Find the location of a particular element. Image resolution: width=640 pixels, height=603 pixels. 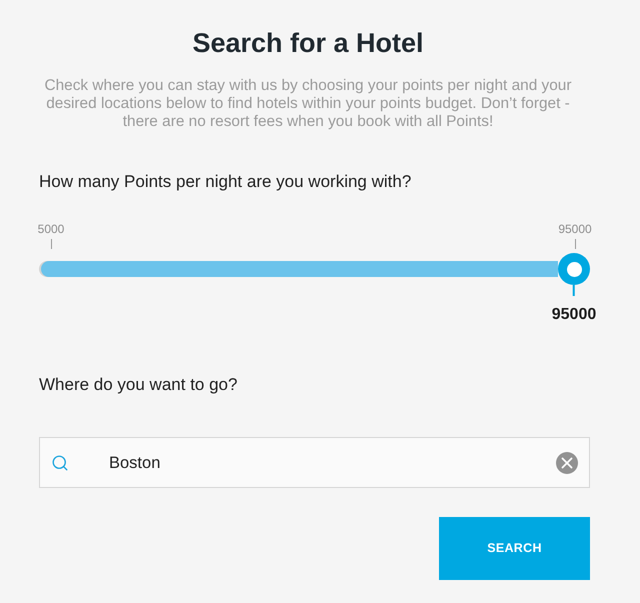

intro-paragraph: Check where you can stay with us by choosing your points per night and your desired locations below to find hotels within your points budget. Don’t forget - there are no resort fees when you book with all Points! is located at coordinates (308, 104).